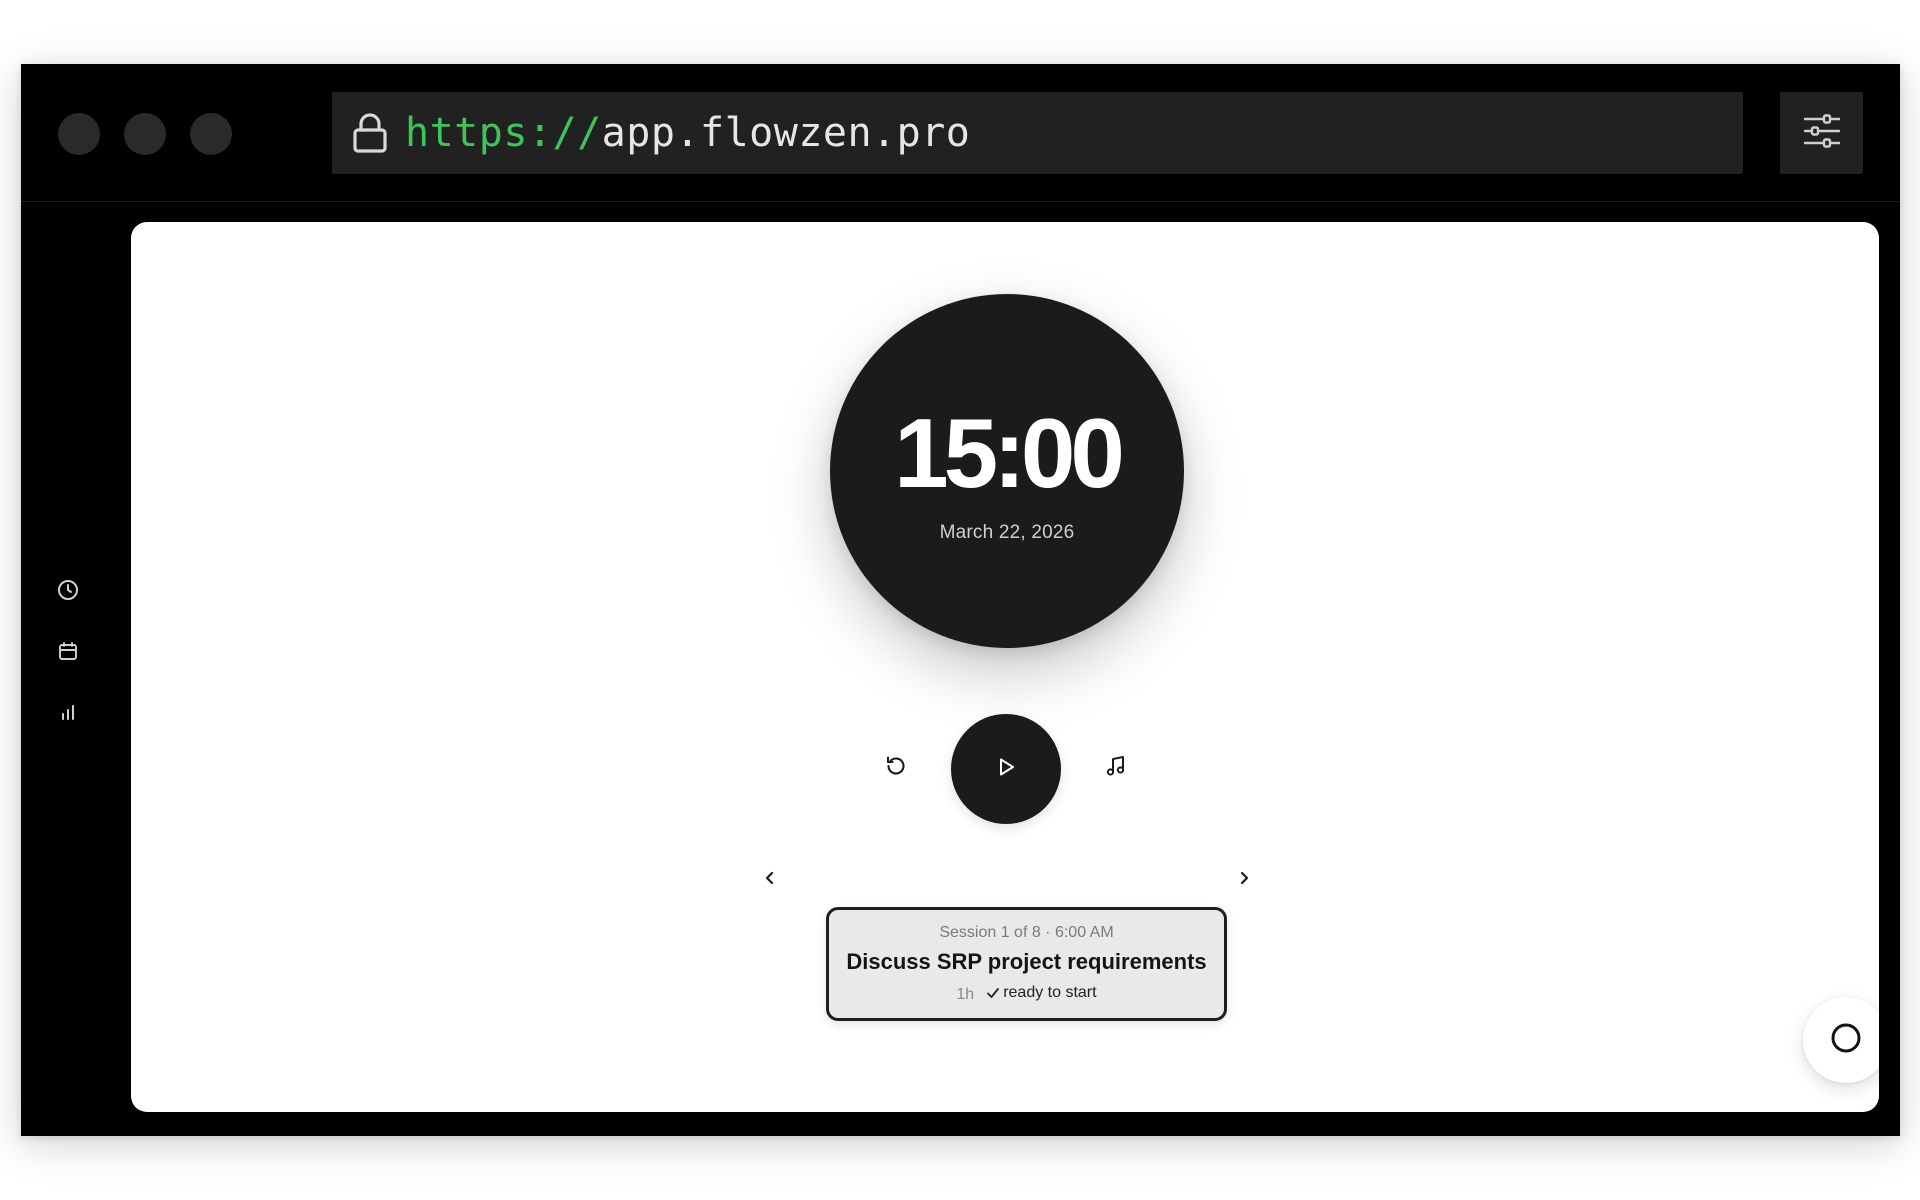 This screenshot has width=1920, height=1200. What do you see at coordinates (370, 133) in the screenshot?
I see `lock-icon` at bounding box center [370, 133].